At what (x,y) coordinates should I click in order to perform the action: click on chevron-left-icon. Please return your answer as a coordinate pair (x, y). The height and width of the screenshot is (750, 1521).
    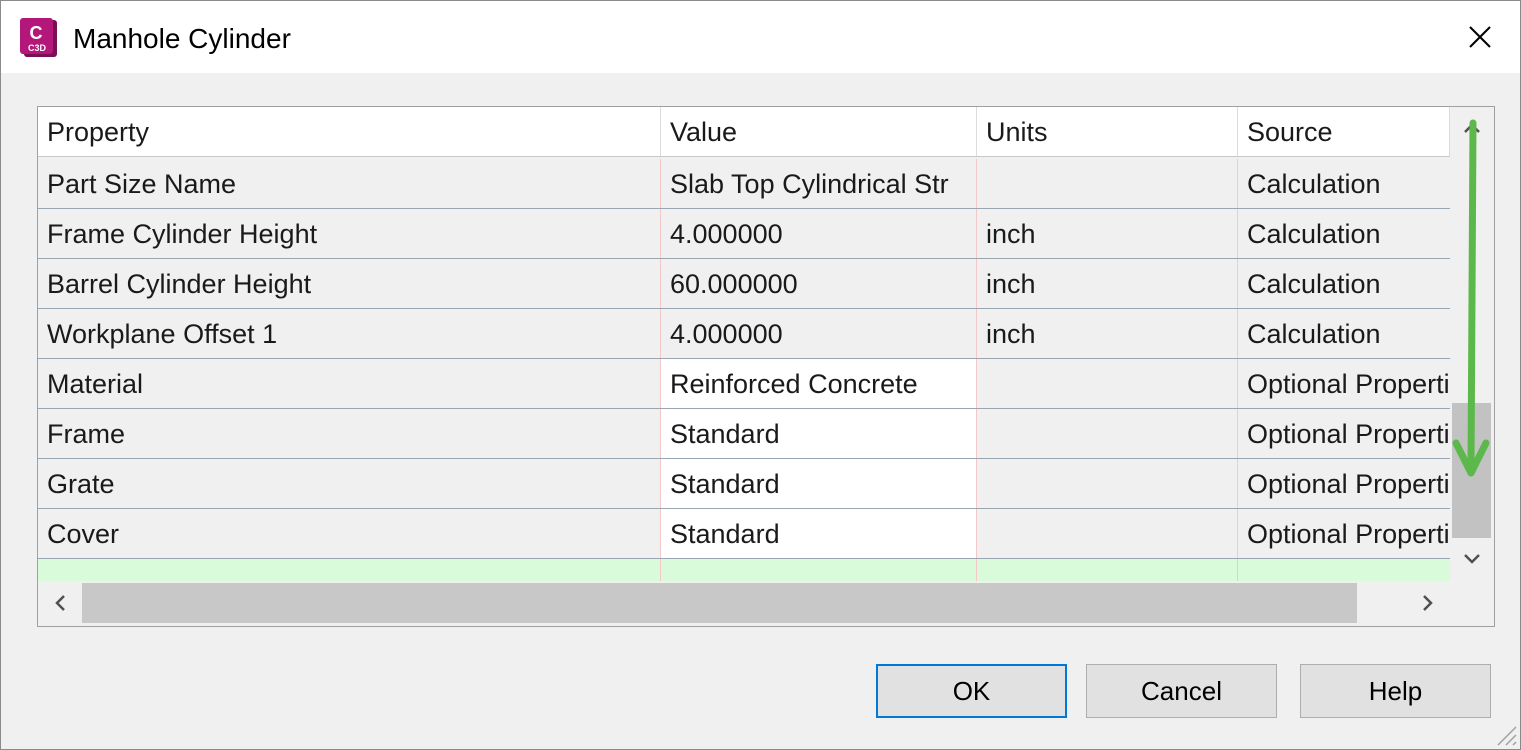
    Looking at the image, I should click on (60, 603).